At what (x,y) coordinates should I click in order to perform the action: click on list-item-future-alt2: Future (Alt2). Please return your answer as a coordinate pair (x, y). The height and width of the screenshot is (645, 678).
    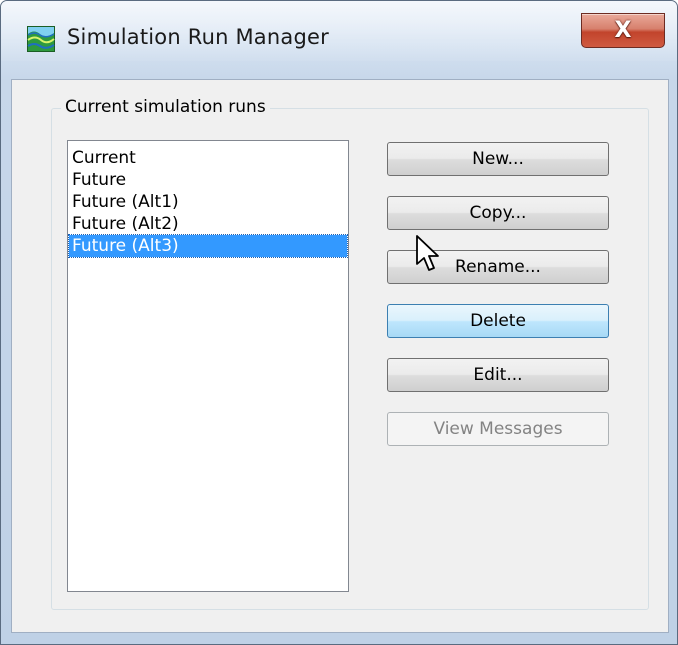
    Looking at the image, I should click on (208, 224).